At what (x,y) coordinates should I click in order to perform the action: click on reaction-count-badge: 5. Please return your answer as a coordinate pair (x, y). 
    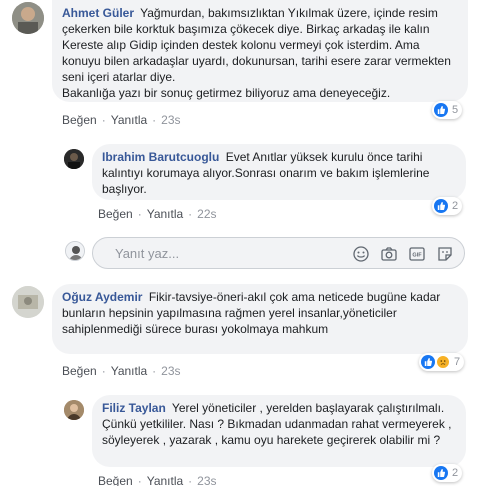
    Looking at the image, I should click on (447, 110).